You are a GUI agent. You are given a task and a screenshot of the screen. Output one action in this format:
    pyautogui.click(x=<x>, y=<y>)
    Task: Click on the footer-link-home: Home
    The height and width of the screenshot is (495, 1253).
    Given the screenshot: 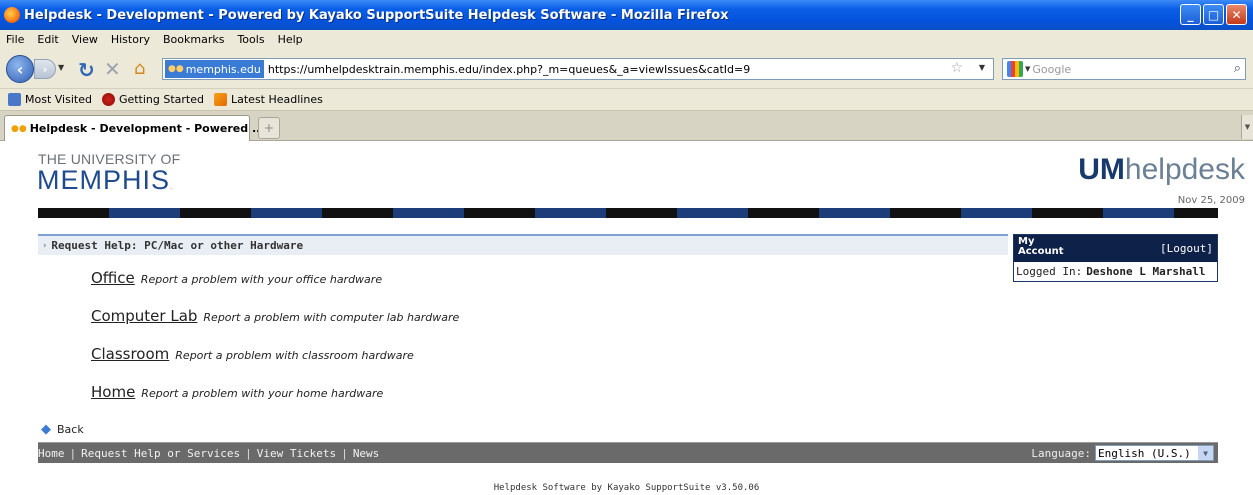 What is the action you would take?
    pyautogui.click(x=51, y=453)
    